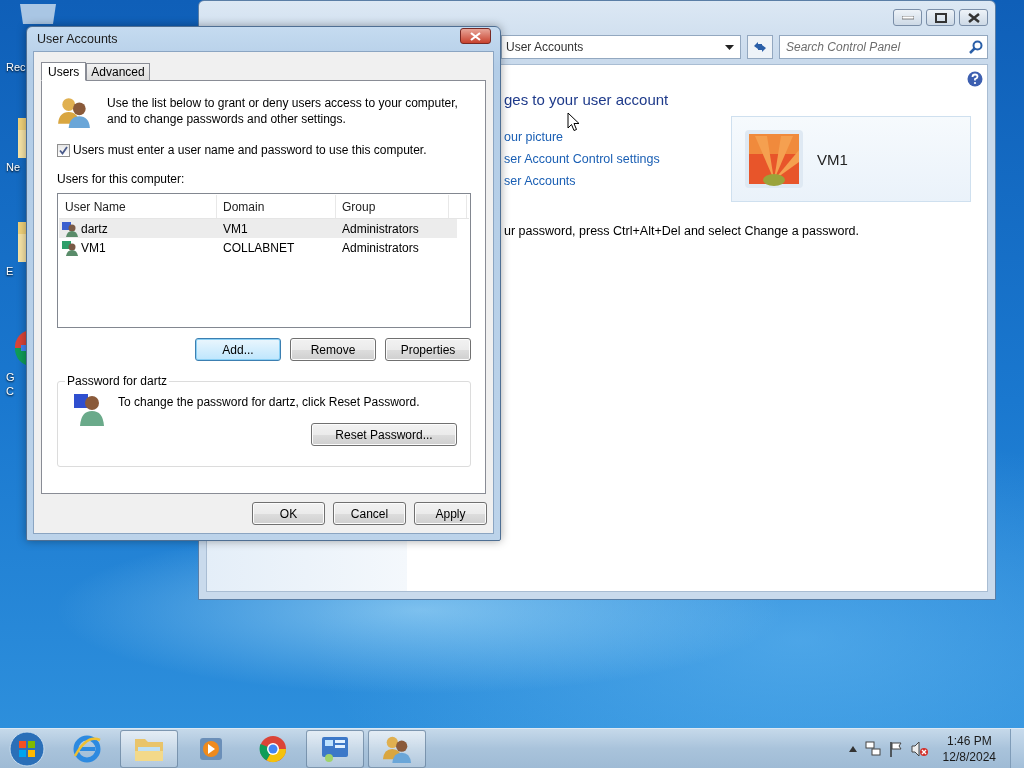 This screenshot has width=1024, height=768. I want to click on tab: Advanced, so click(118, 71).